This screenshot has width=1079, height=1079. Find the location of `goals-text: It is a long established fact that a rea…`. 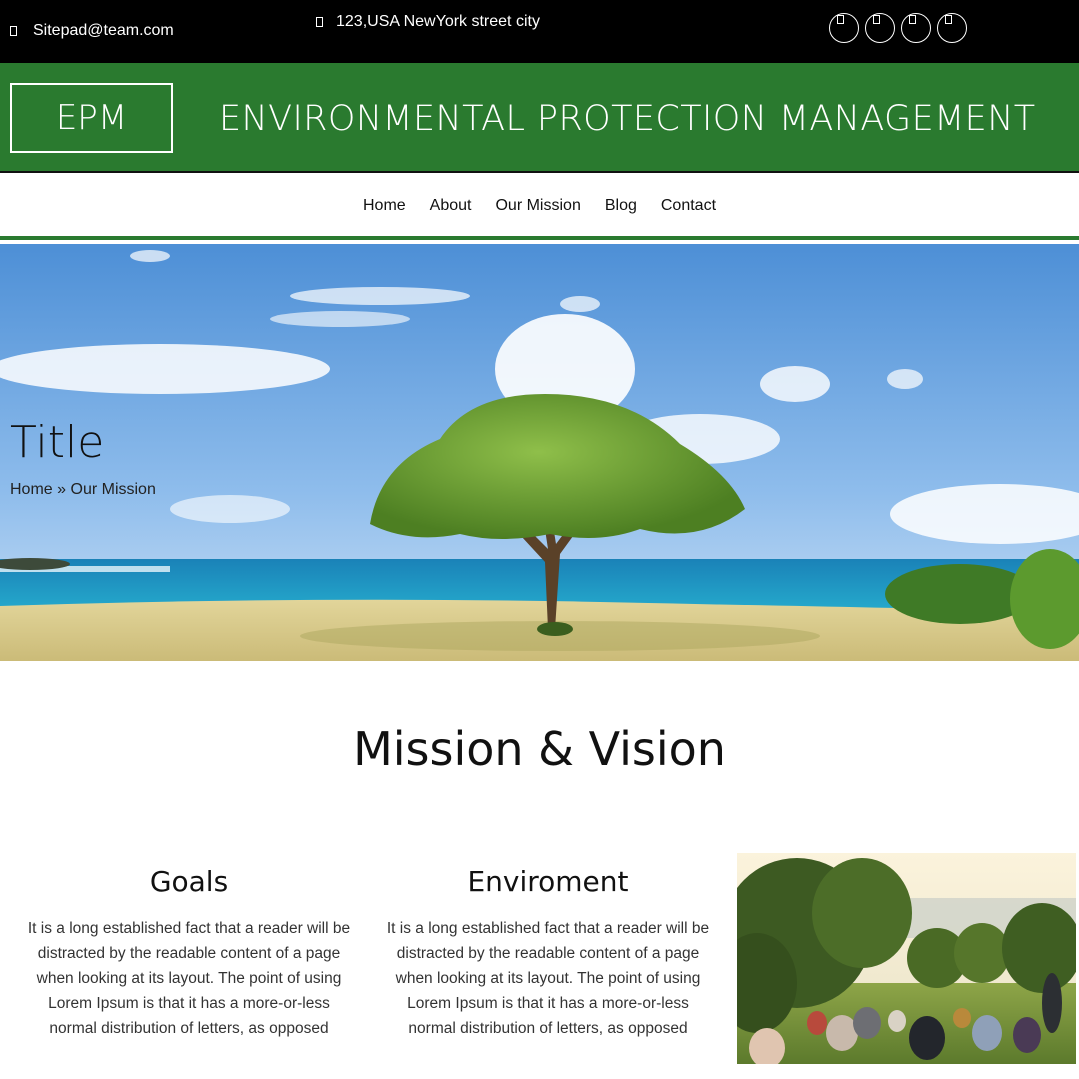

goals-text: It is a long established fact that a rea… is located at coordinates (189, 978).